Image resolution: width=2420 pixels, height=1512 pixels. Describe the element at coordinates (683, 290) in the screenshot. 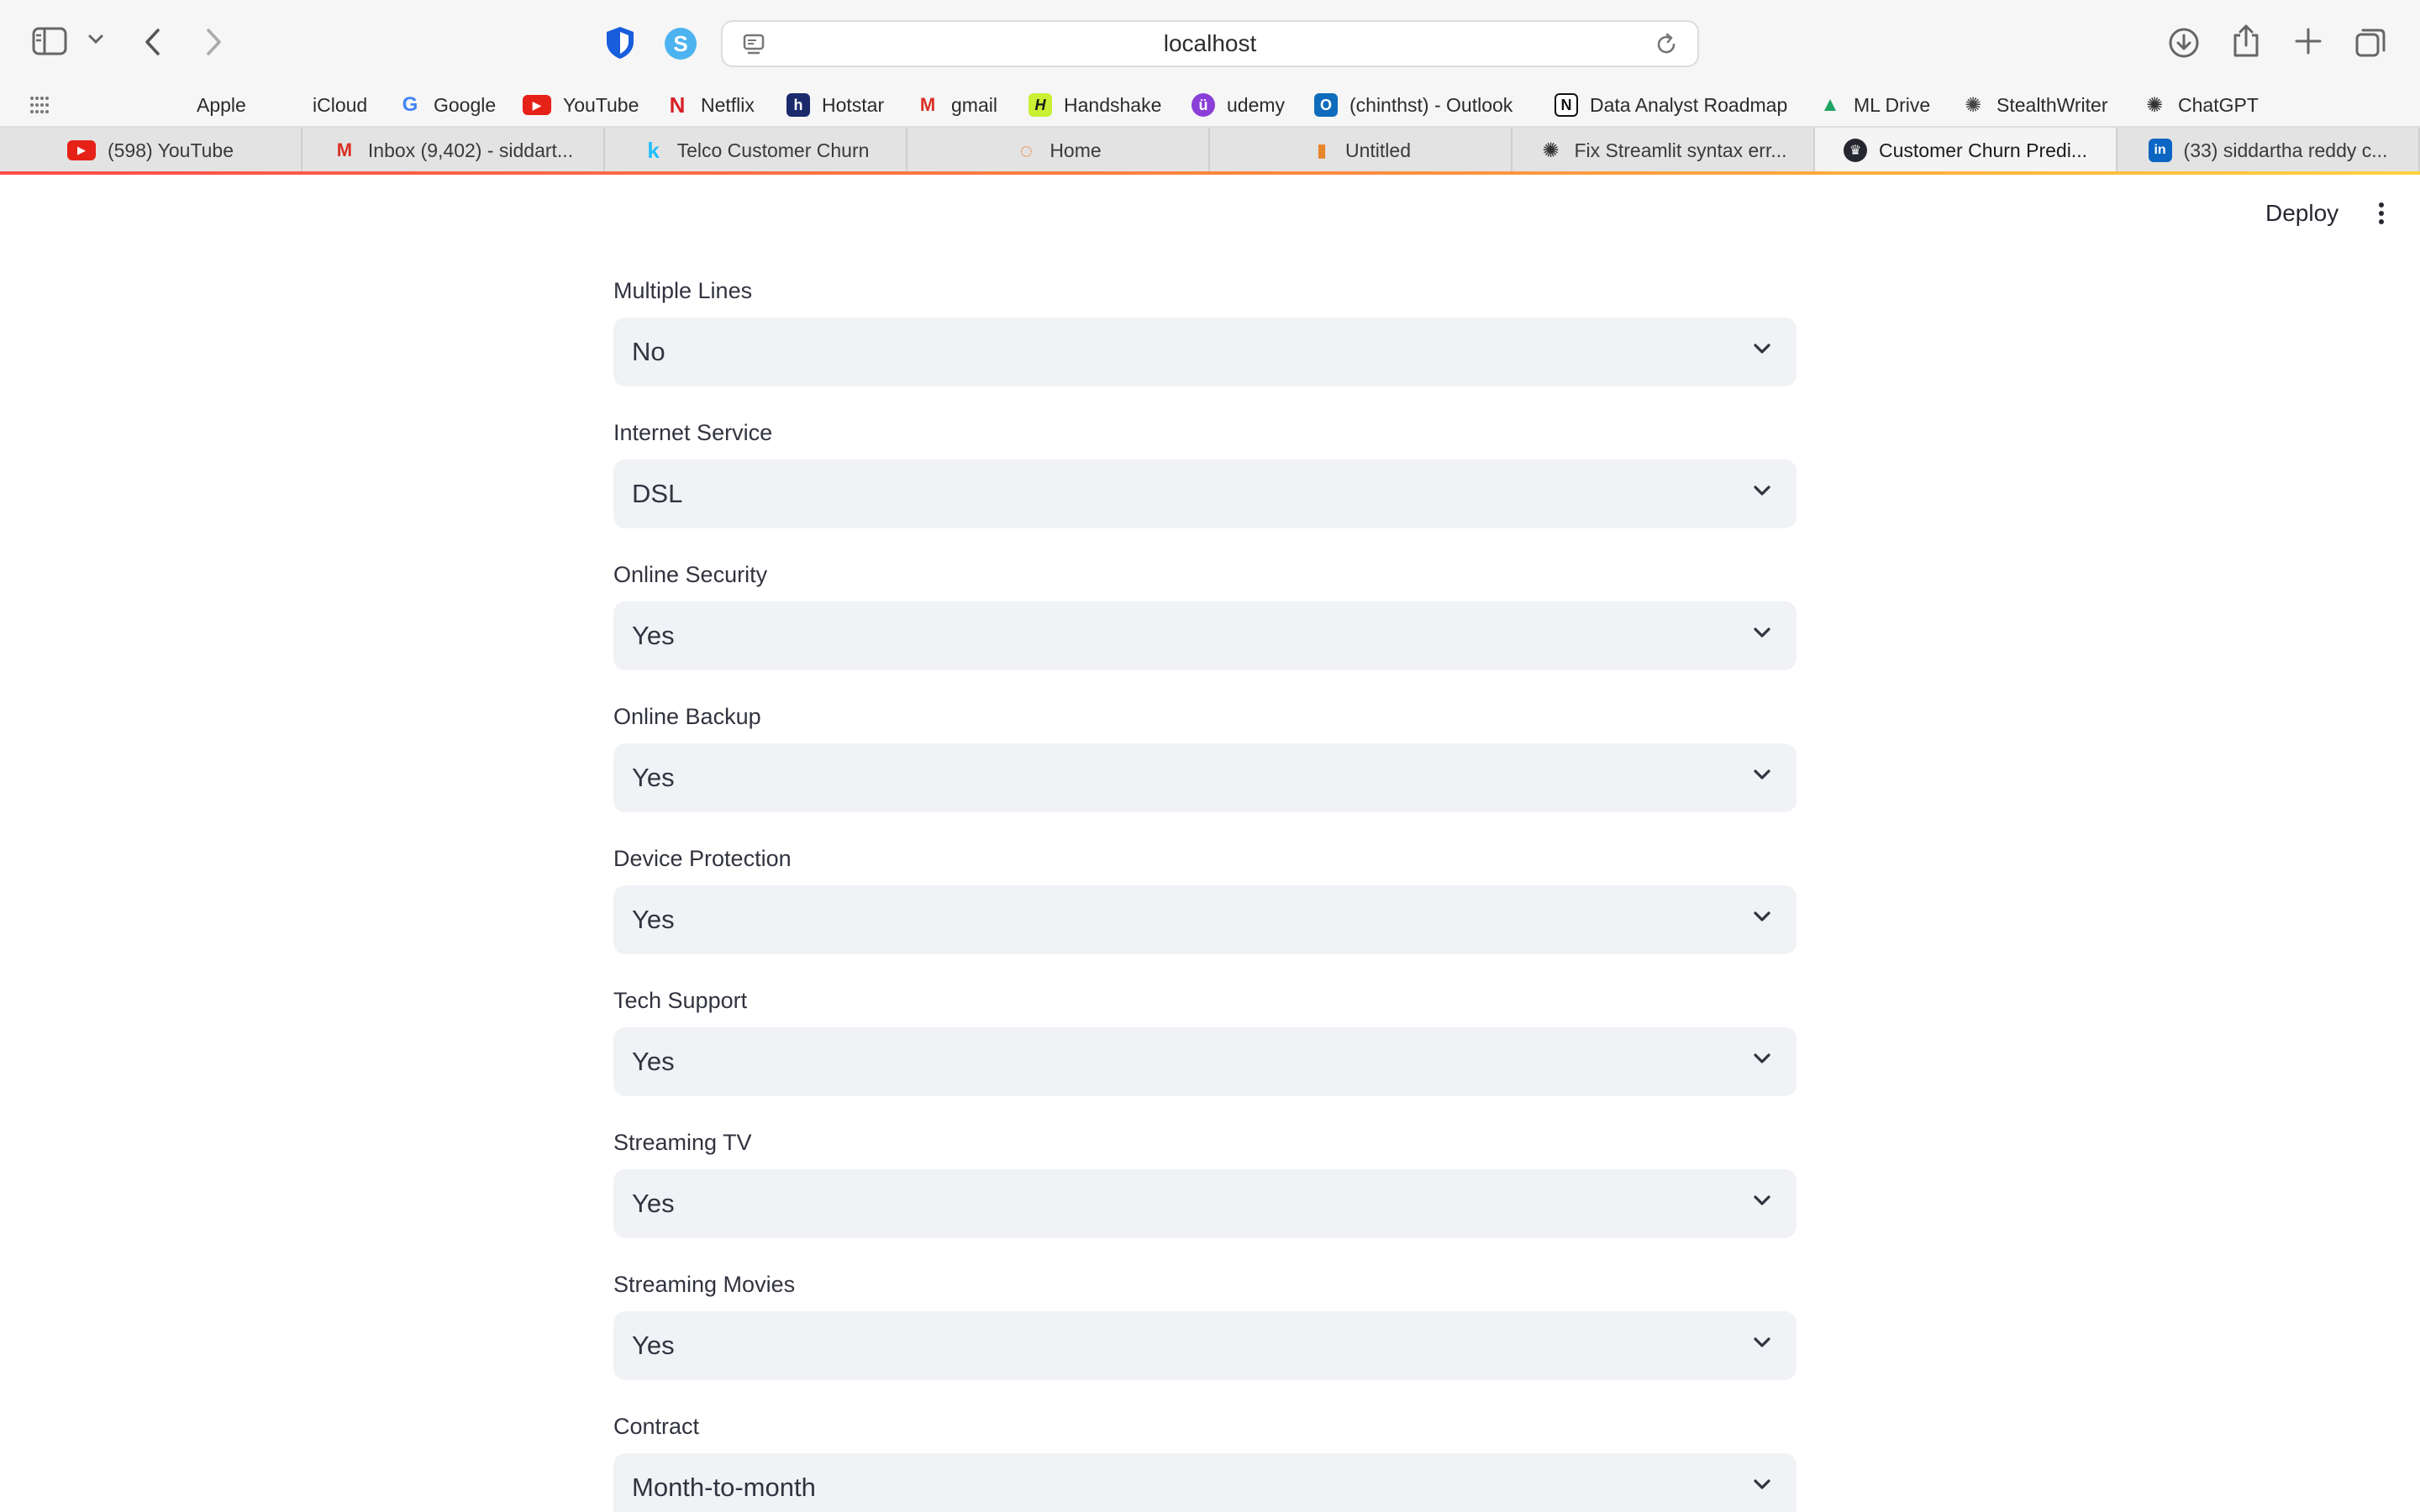

I see `field-label: Multiple Lines` at that location.